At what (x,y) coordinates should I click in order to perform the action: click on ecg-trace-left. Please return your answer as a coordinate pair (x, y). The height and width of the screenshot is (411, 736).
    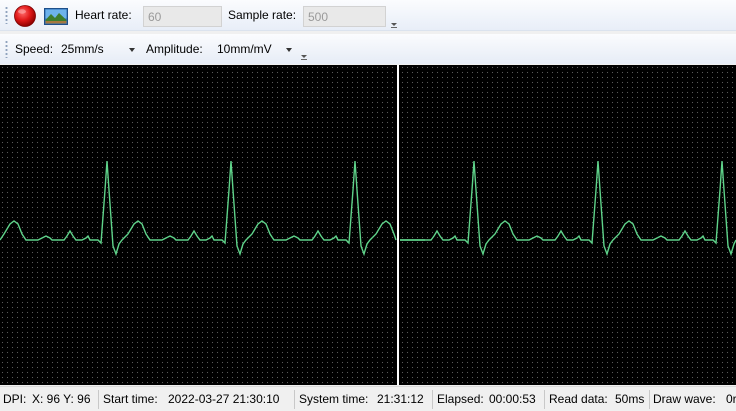
    Looking at the image, I should click on (198, 208).